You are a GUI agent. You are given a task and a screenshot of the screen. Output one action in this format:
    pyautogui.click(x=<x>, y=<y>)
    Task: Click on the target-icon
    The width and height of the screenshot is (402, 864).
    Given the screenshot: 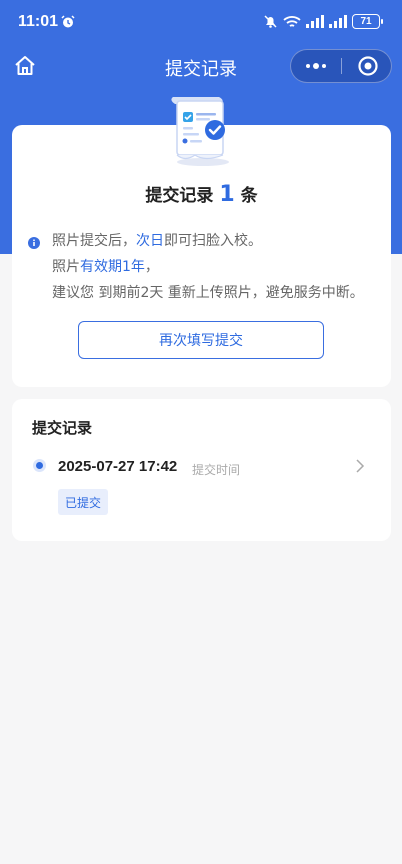 What is the action you would take?
    pyautogui.click(x=368, y=66)
    